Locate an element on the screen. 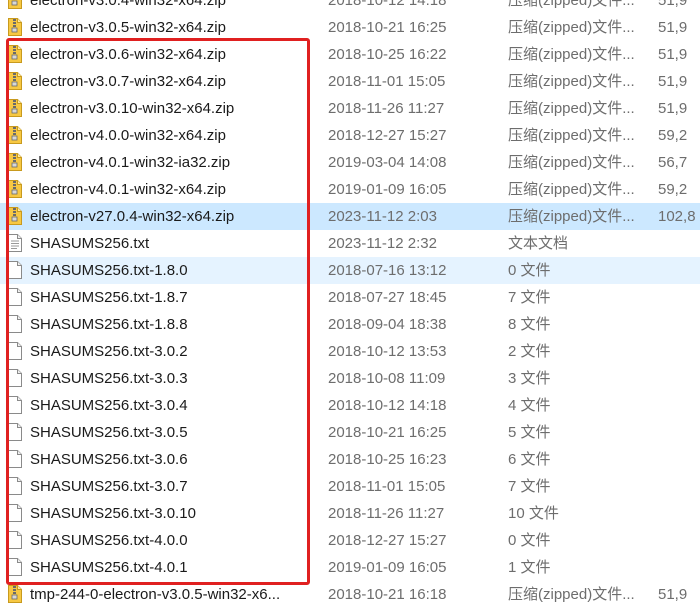  file-date-modified: 2018-10-25 16:22 is located at coordinates (387, 54).